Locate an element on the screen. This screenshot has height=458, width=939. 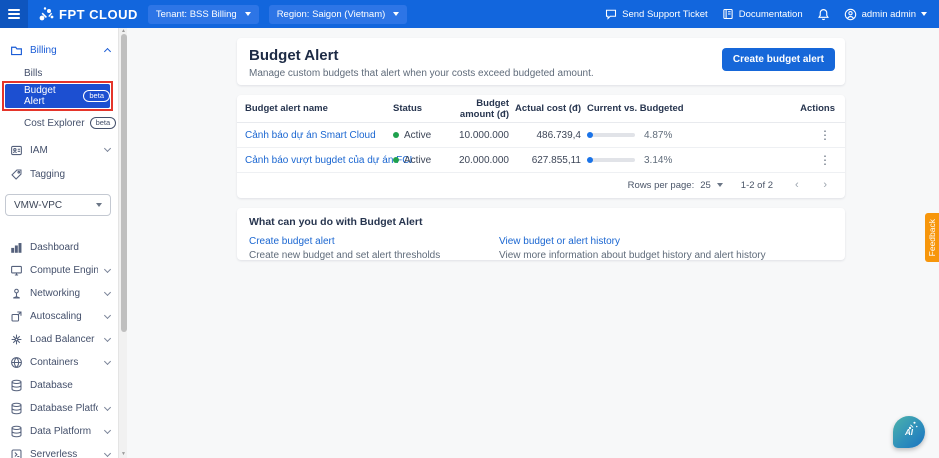
documentation-button: Documentation is located at coordinates (762, 14).